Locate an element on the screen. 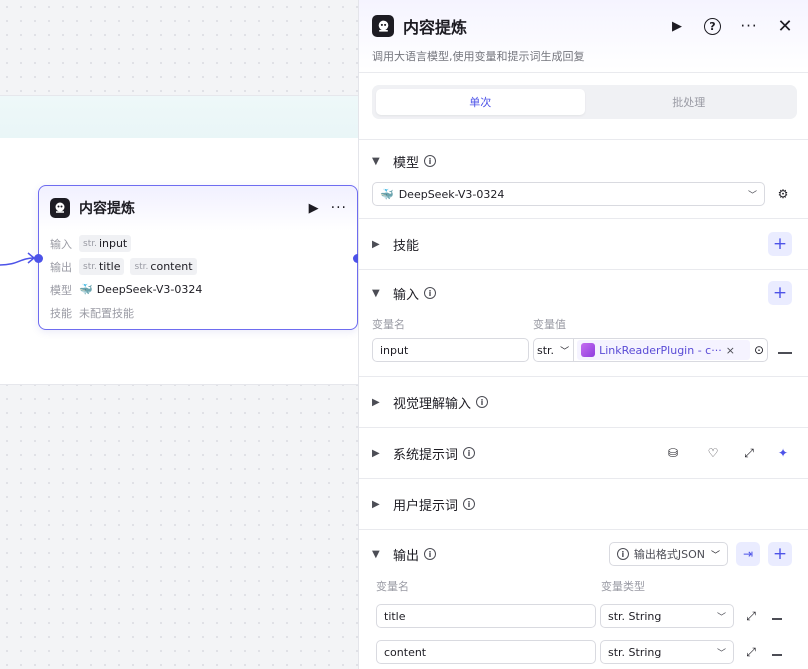 Image resolution: width=808 pixels, height=669 pixels. plugin-reference-chip: LinkReaderPlugin - c··· × is located at coordinates (663, 350).